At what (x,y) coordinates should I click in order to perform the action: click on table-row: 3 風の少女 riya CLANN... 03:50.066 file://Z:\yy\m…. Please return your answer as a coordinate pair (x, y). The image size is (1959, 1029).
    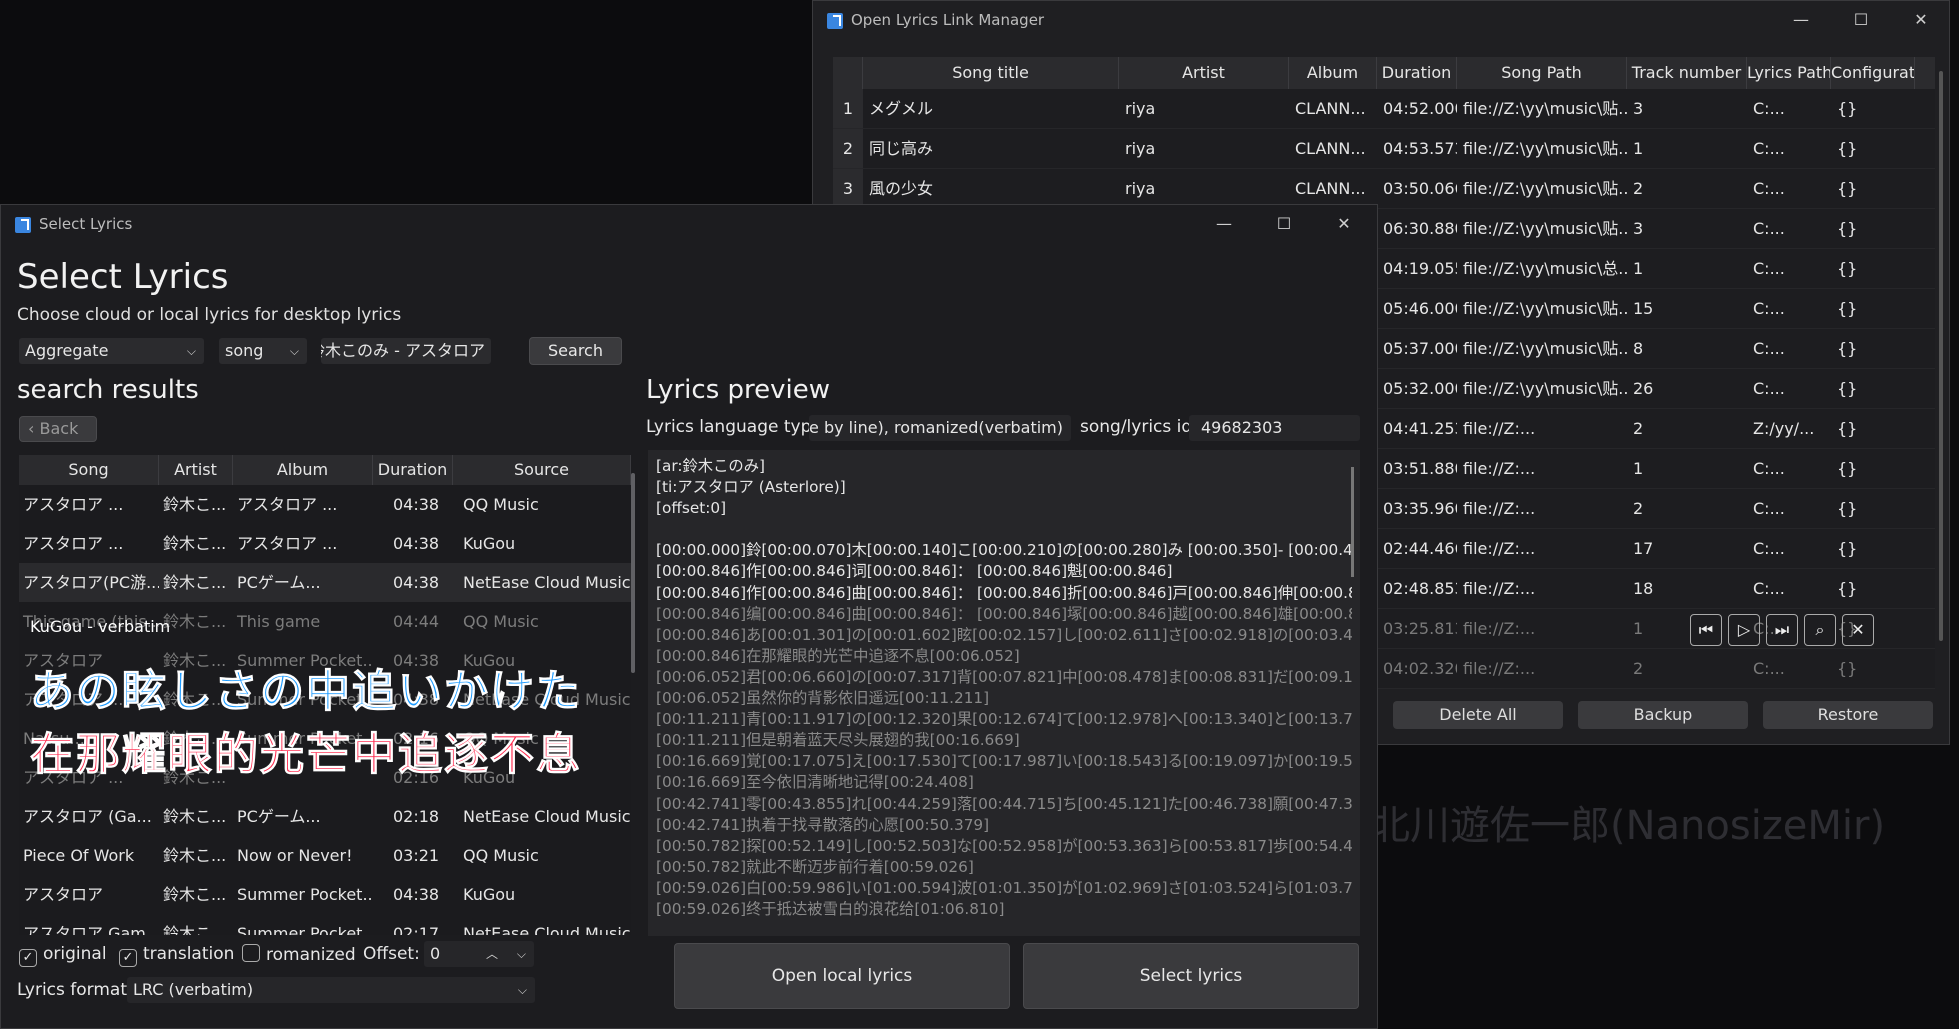
    Looking at the image, I should click on (1384, 189).